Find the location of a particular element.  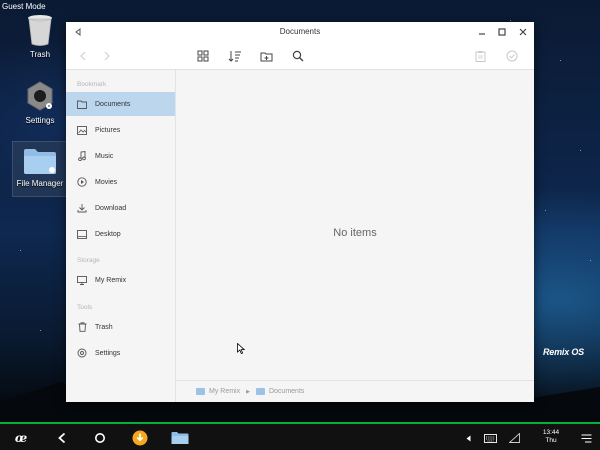

download-app-button is located at coordinates (140, 438).